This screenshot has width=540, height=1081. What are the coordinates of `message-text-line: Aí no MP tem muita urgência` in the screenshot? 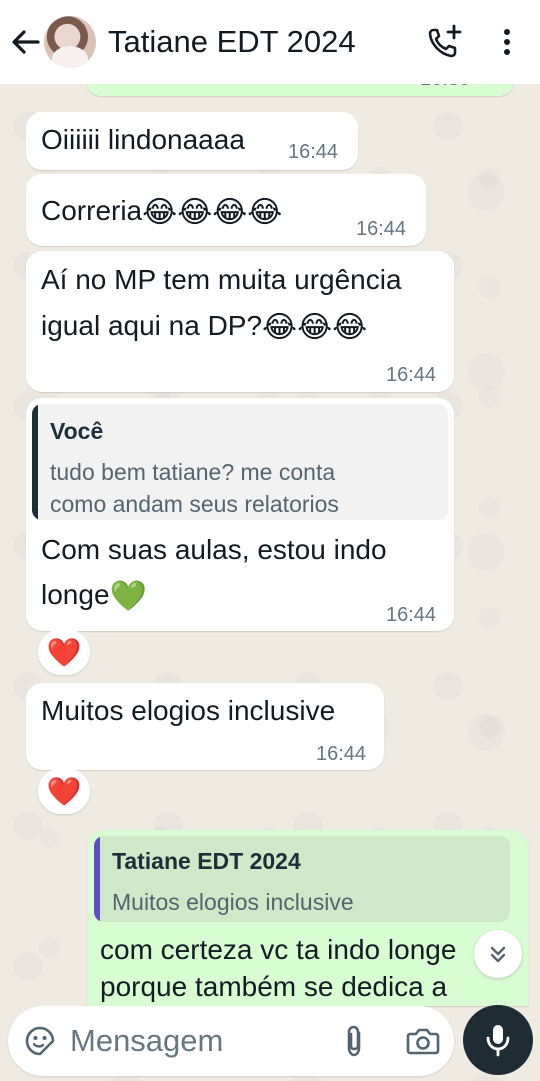 It's located at (221, 279).